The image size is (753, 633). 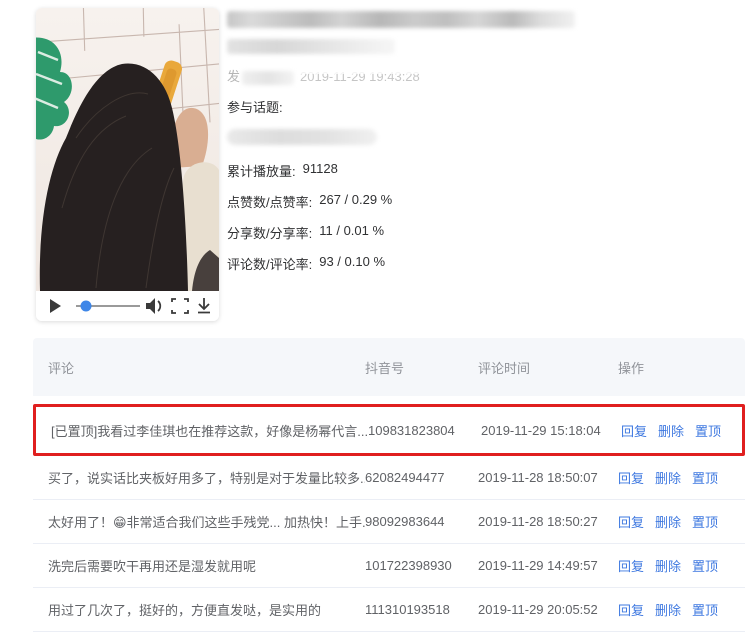 I want to click on comment-time-cell: 2019-11-29 15:18:04, so click(x=541, y=430).